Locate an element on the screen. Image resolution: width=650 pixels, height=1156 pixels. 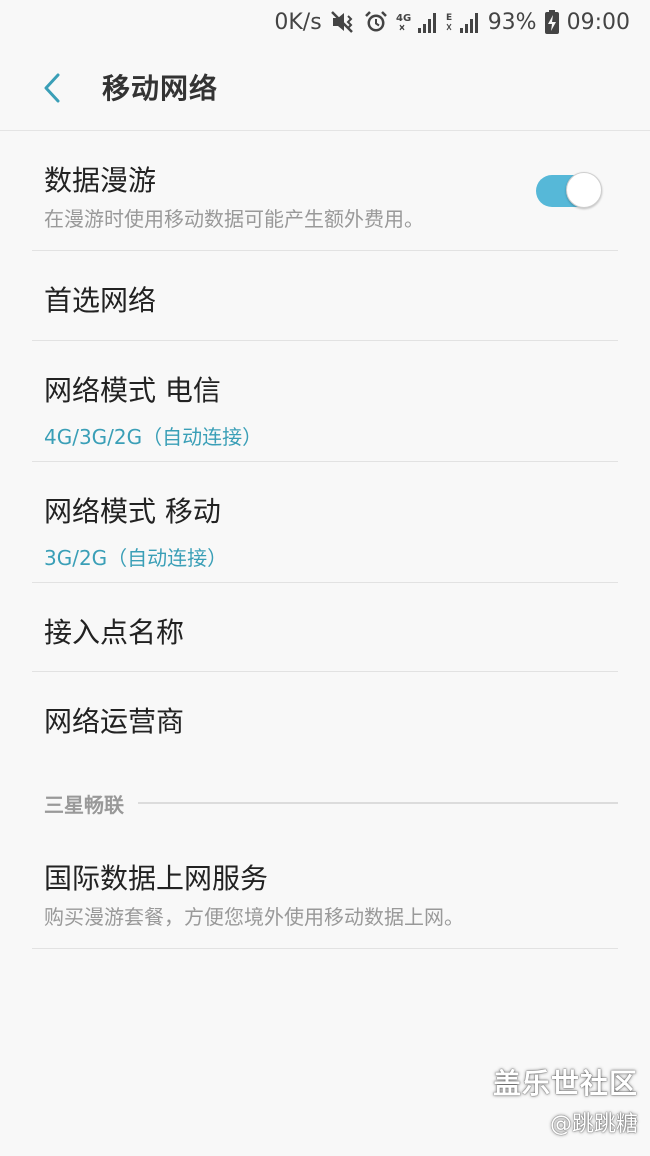
data-roaming-toggle is located at coordinates (569, 190).